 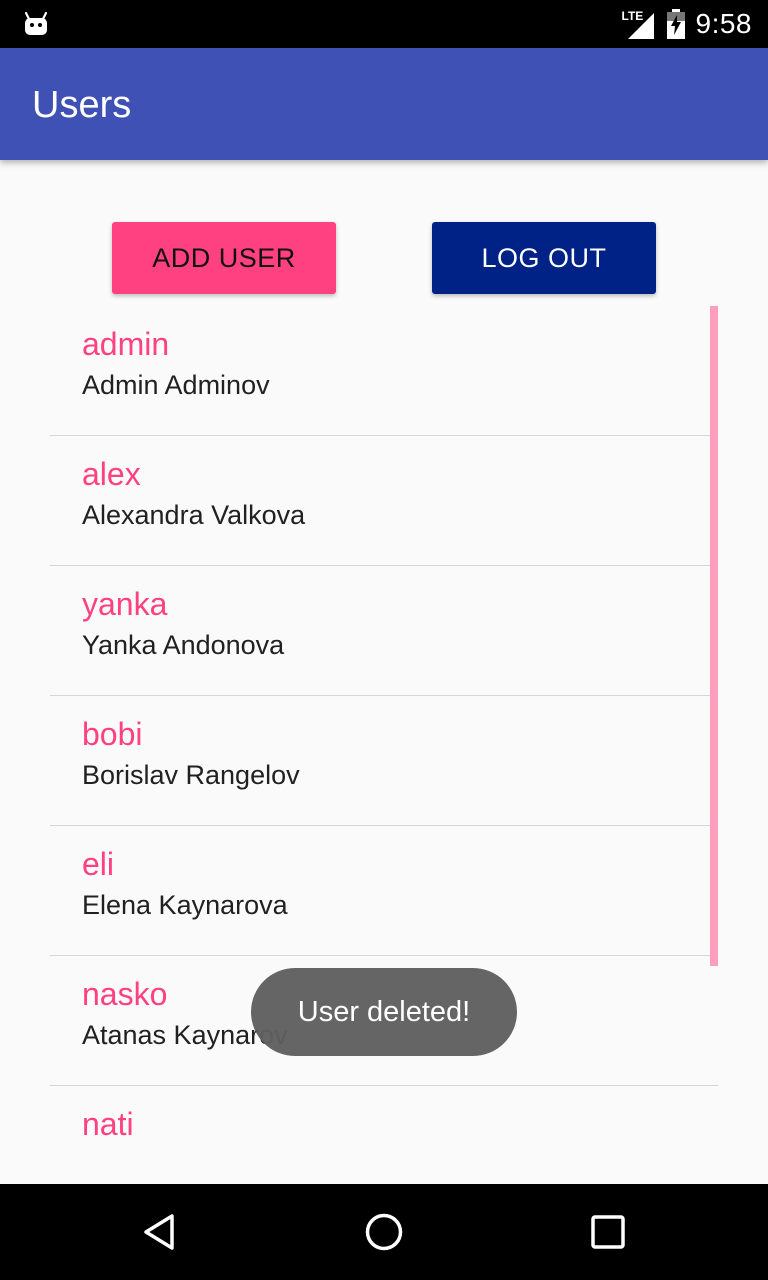 What do you see at coordinates (384, 1135) in the screenshot?
I see `list-item: nati` at bounding box center [384, 1135].